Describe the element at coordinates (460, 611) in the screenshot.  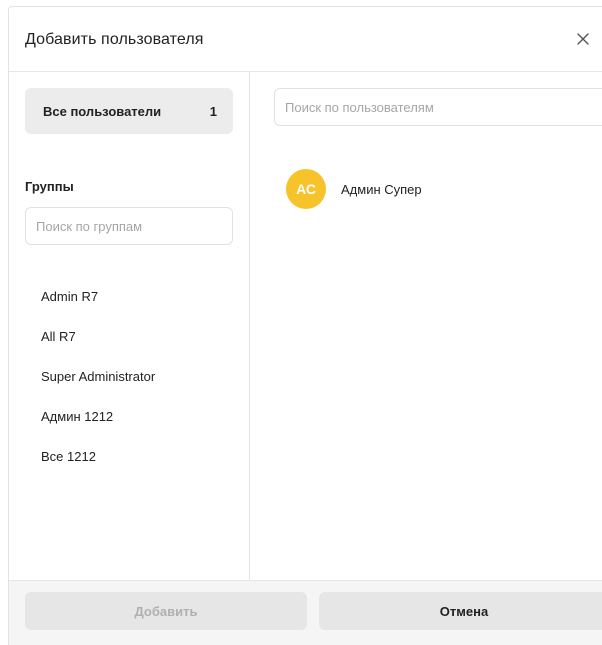
I see `cancel-button: Отмена` at that location.